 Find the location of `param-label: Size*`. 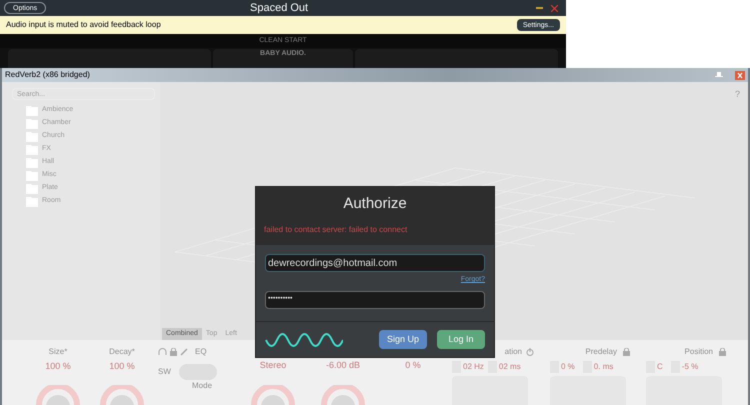

param-label: Size* is located at coordinates (58, 352).